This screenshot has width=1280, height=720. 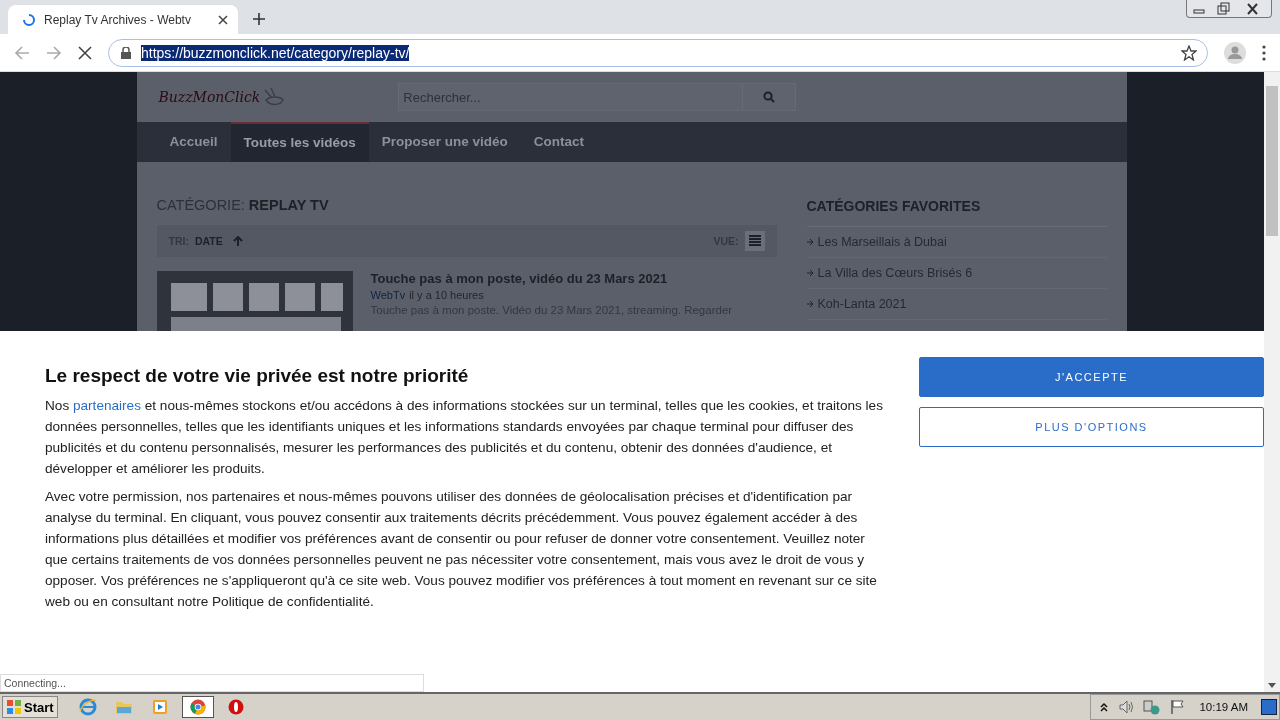 What do you see at coordinates (235, 707) in the screenshot?
I see `stop-sign-icon` at bounding box center [235, 707].